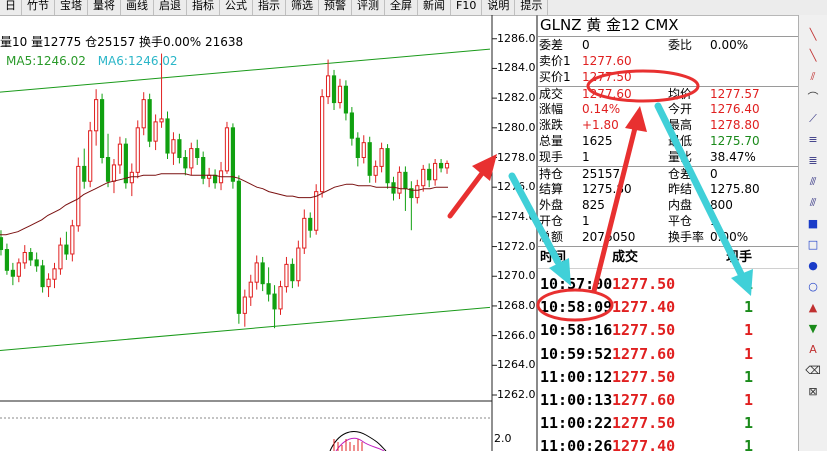  I want to click on quote-value: 1, so click(586, 157).